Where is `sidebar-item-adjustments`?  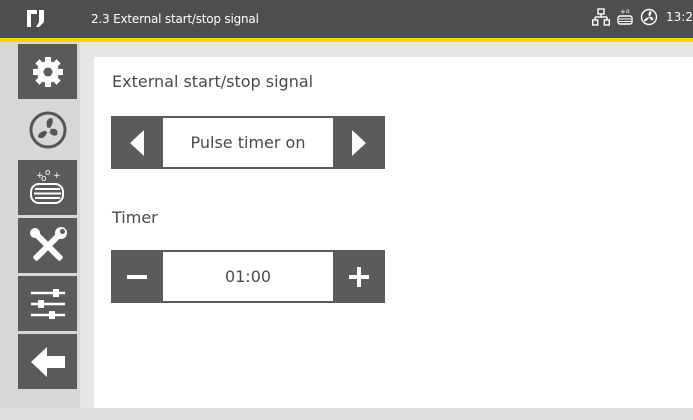
sidebar-item-adjustments is located at coordinates (47, 303).